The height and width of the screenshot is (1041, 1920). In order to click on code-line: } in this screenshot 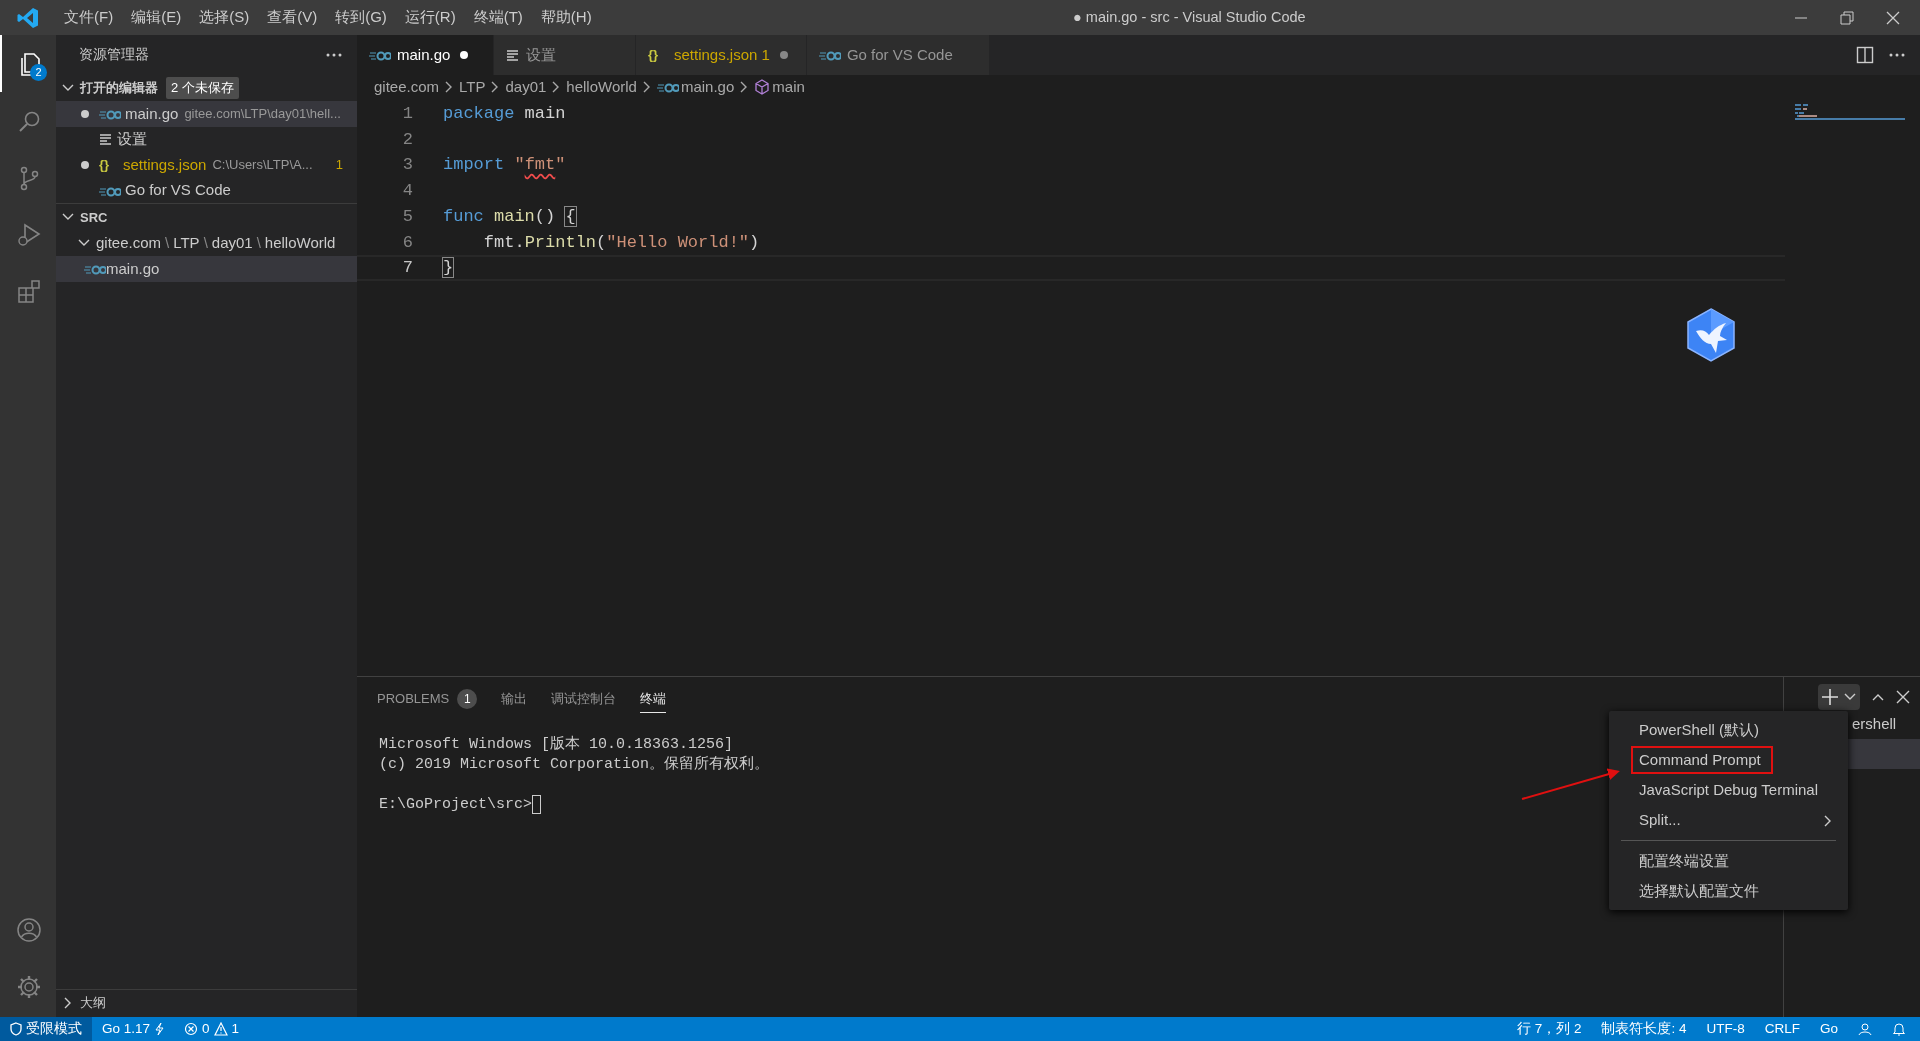, I will do `click(448, 268)`.